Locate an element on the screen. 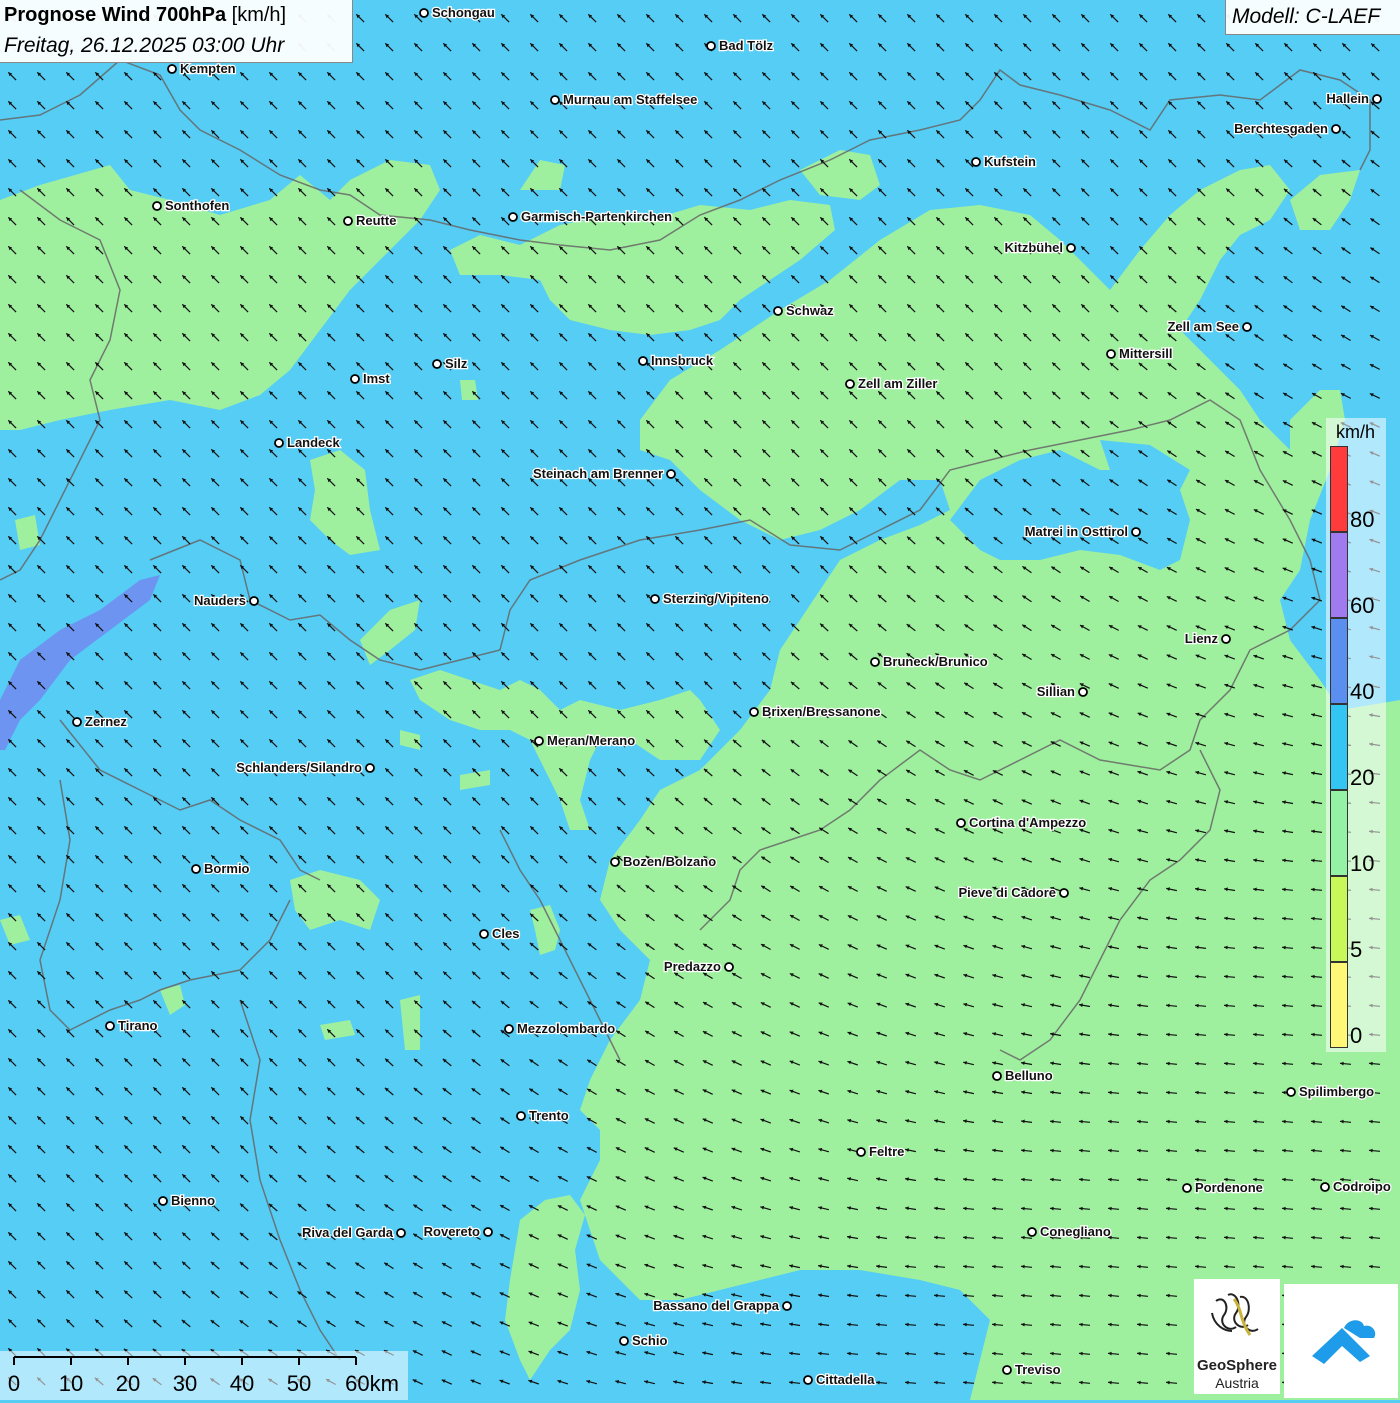  legend-label: 60 is located at coordinates (1362, 605).